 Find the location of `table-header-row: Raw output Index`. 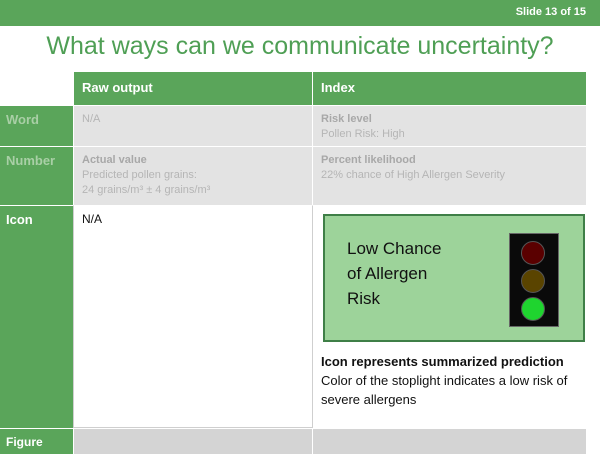

table-header-row: Raw output Index is located at coordinates (293, 88).